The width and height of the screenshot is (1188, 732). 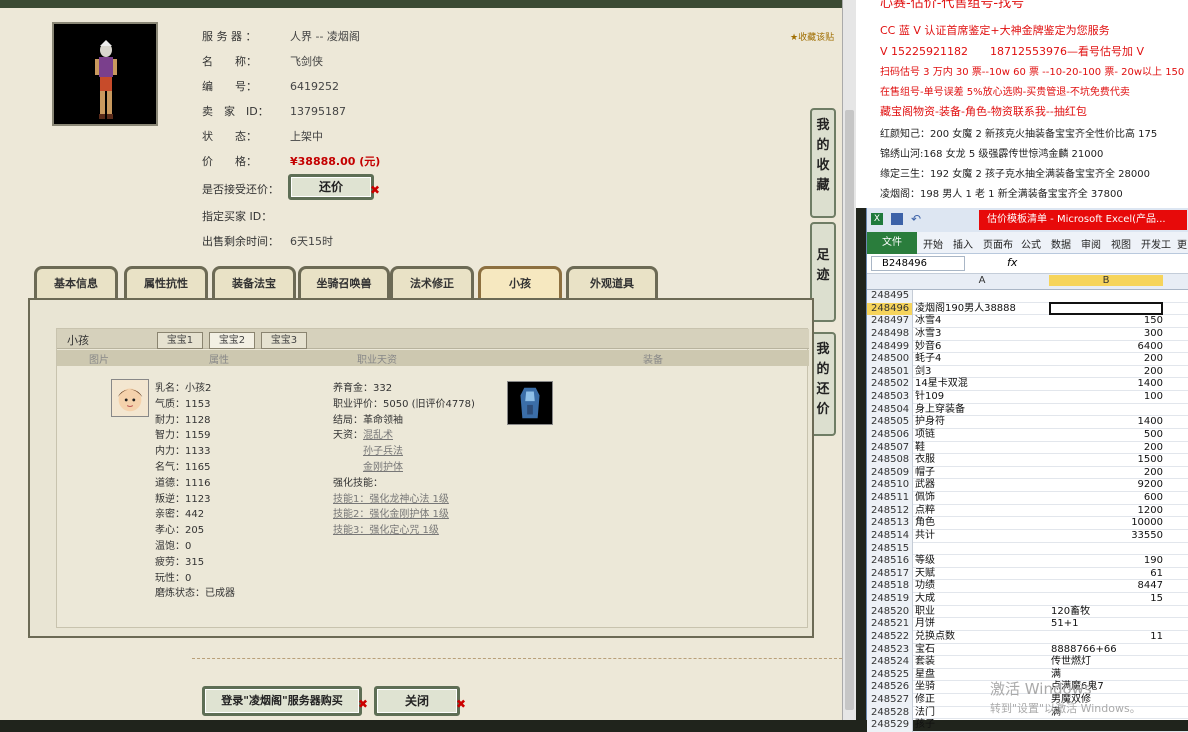 I want to click on sheet-row: 248508 衣服 1500, so click(x=1027, y=460).